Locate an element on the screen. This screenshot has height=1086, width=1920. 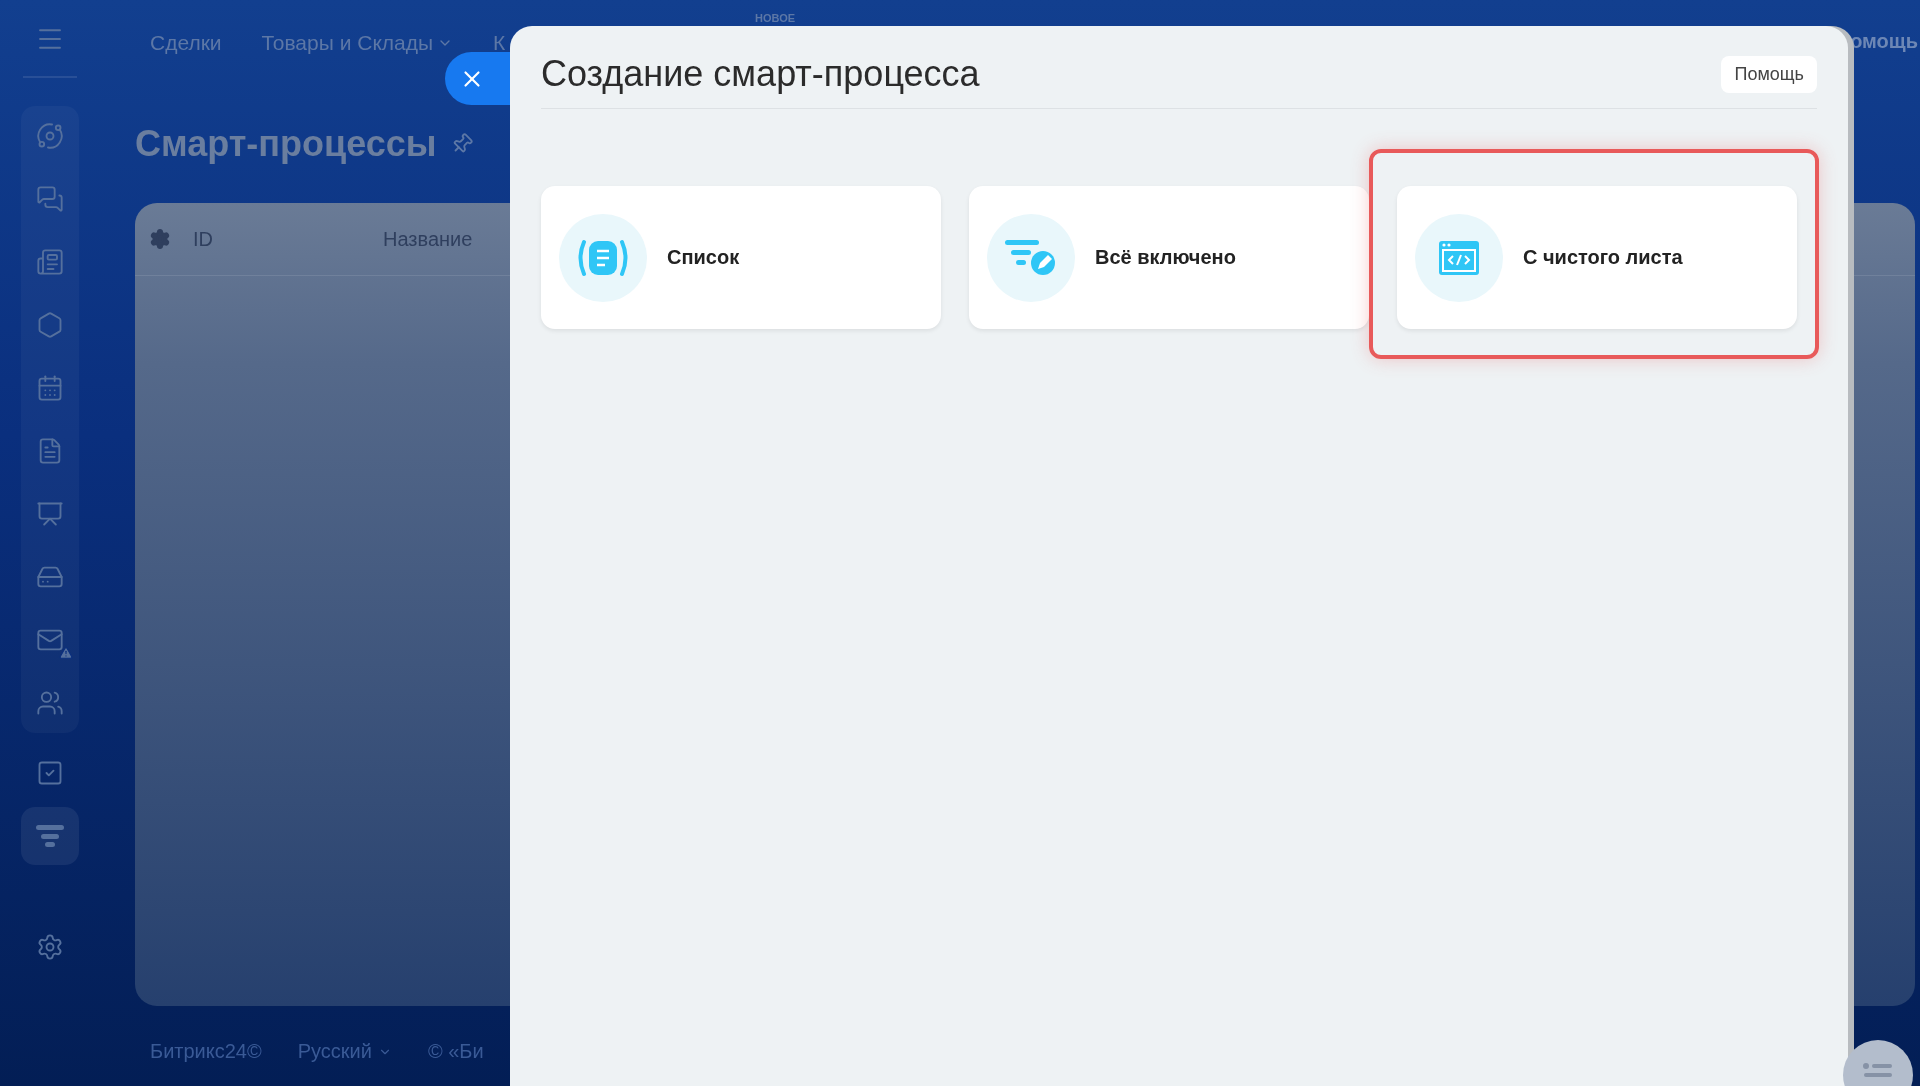
hexagon-icon is located at coordinates (50, 325).